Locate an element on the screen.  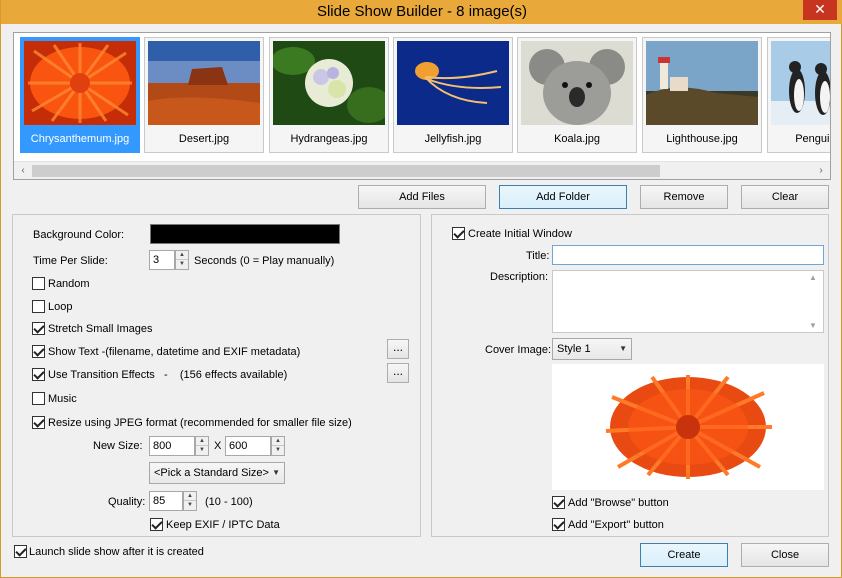
title-bar: Slide Show Builder - 8 image(s) ✕ is located at coordinates (421, 12).